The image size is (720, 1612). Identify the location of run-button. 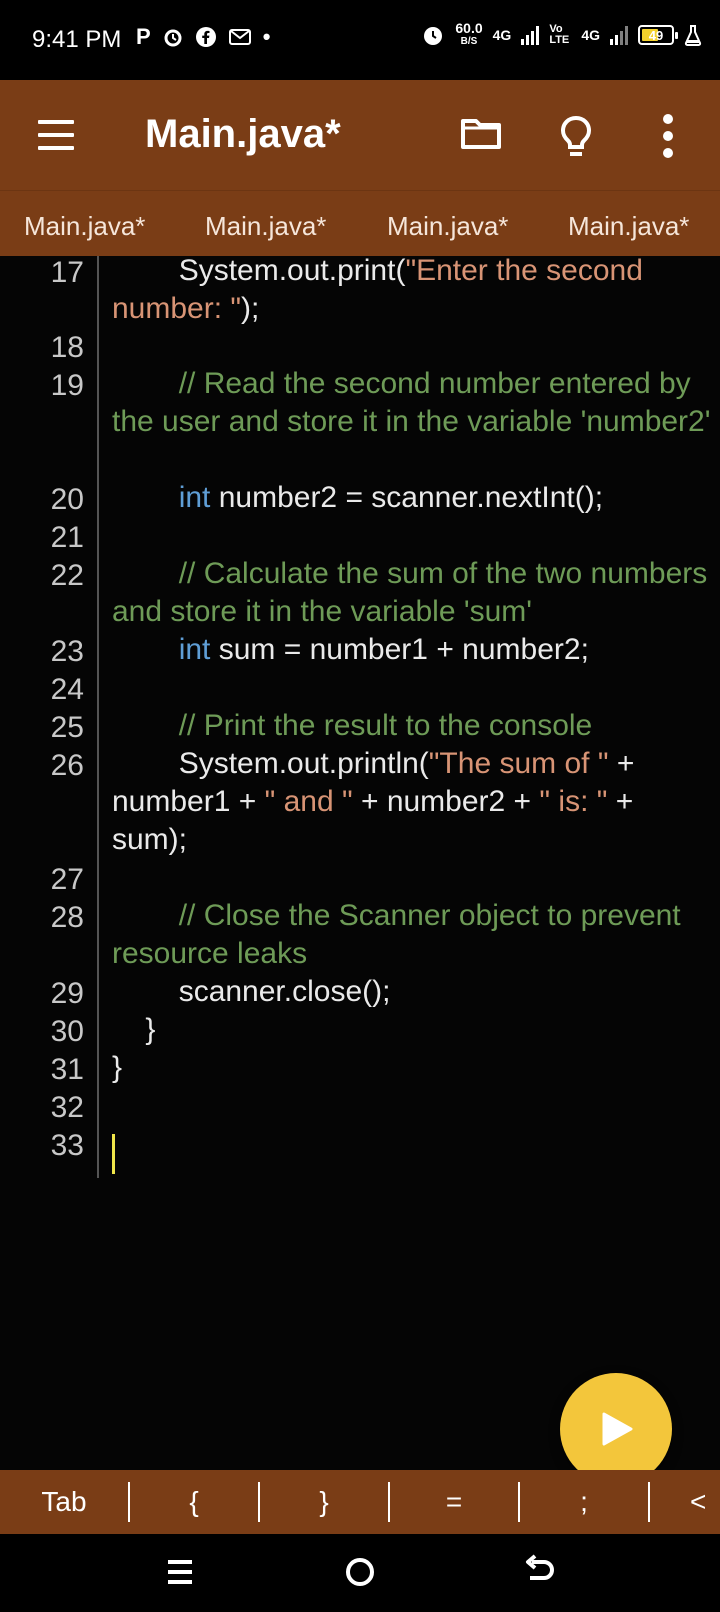
(616, 1429).